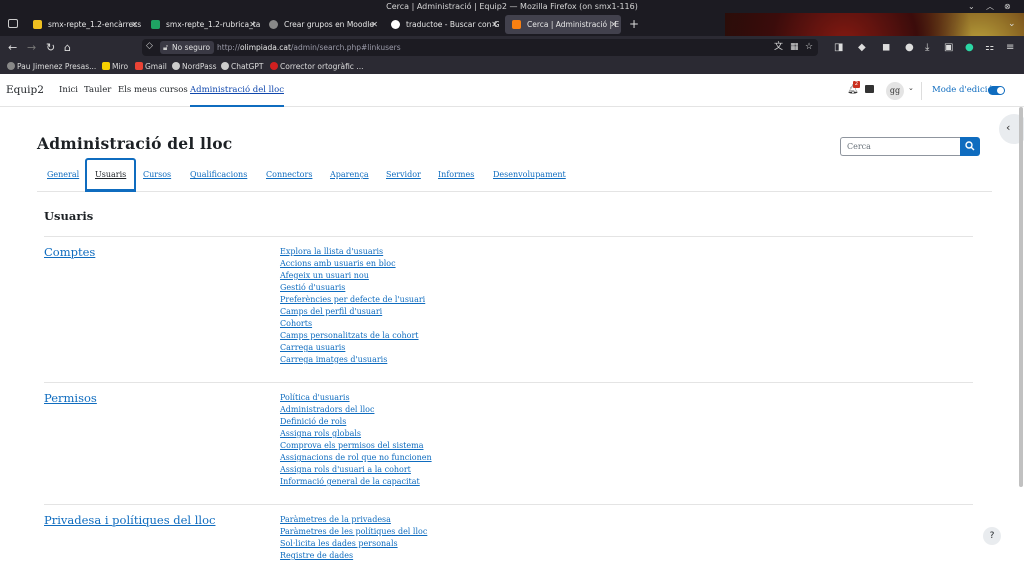 The image size is (1024, 562). Describe the element at coordinates (927, 47) in the screenshot. I see `download-icon: ⤓` at that location.